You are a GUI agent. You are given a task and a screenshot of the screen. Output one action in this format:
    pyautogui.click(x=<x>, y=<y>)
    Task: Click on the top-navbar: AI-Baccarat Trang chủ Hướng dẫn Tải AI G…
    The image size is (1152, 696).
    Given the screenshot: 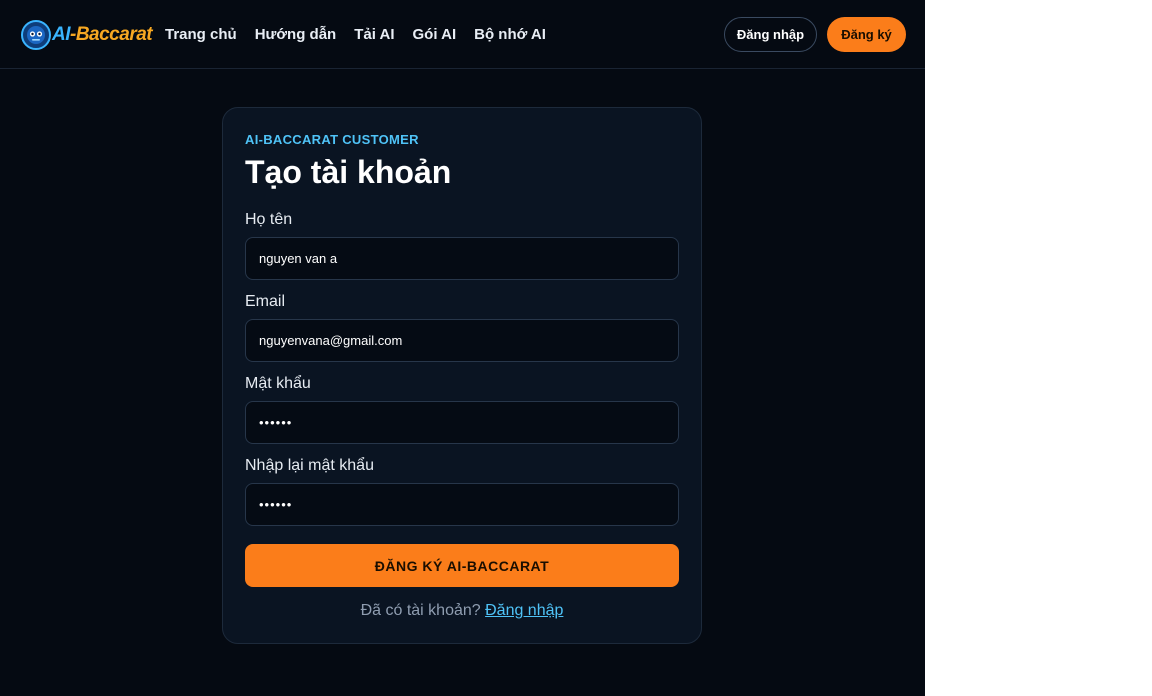 What is the action you would take?
    pyautogui.click(x=462, y=34)
    